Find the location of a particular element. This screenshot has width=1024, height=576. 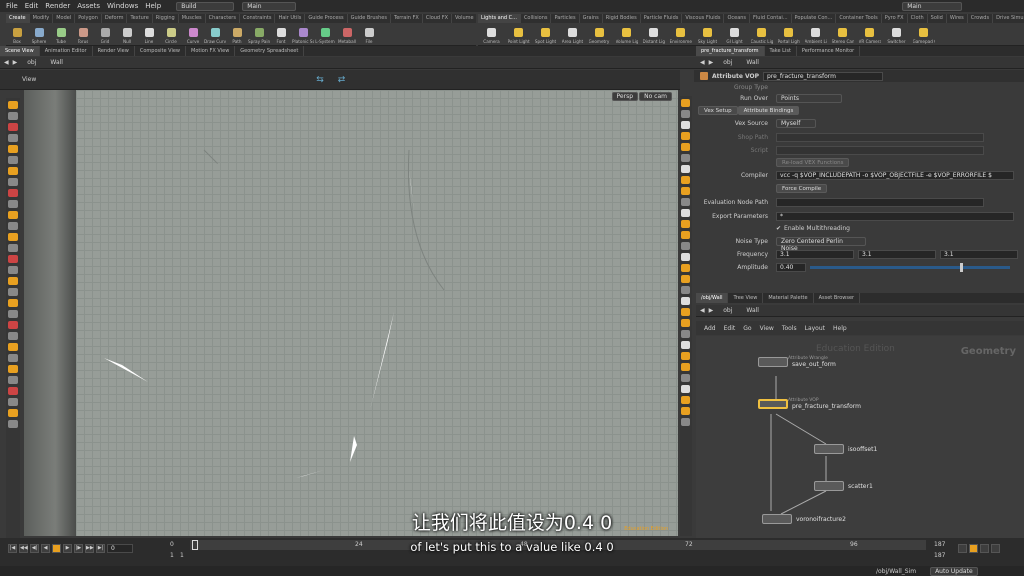

amplitude-slider is located at coordinates (910, 267).